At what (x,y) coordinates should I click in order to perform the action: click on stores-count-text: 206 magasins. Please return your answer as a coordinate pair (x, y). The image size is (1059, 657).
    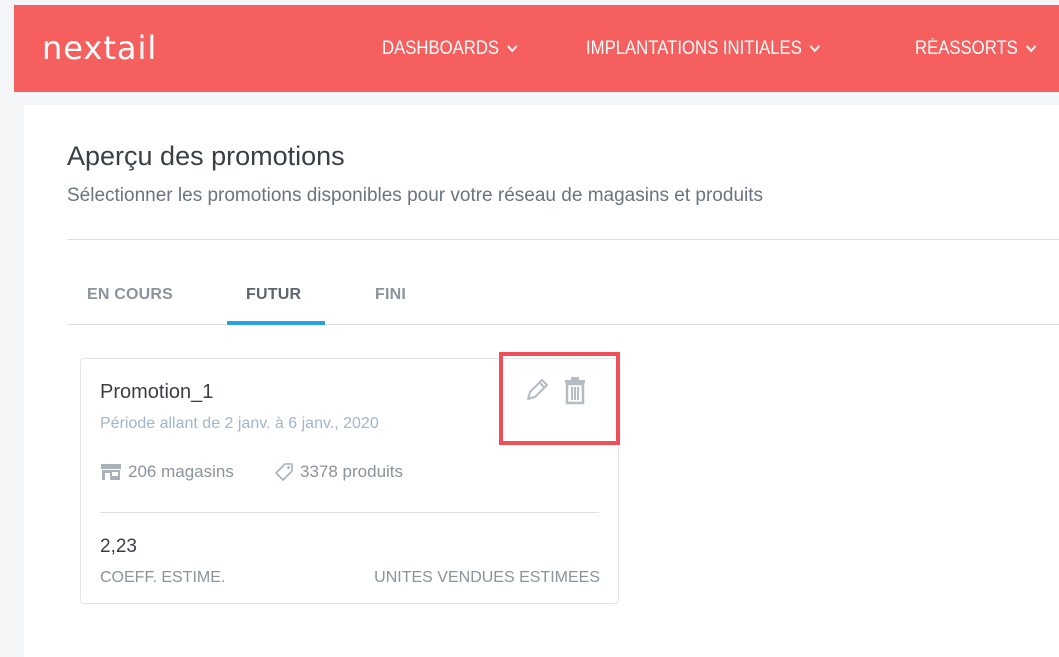
    Looking at the image, I should click on (181, 471).